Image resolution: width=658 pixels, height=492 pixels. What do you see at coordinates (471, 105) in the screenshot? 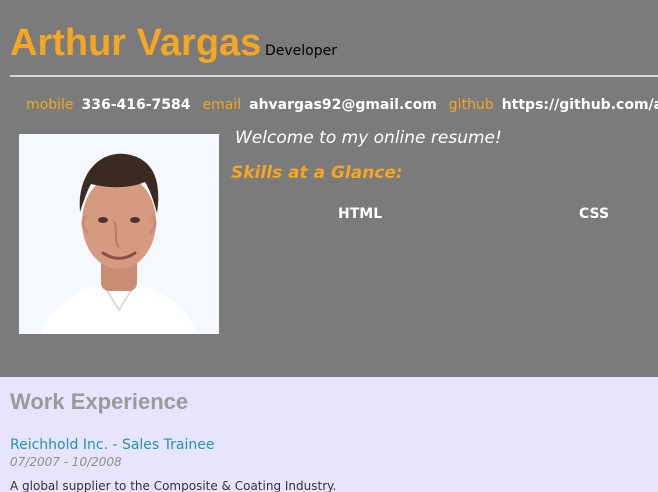
I see `contact-label-github: github` at bounding box center [471, 105].